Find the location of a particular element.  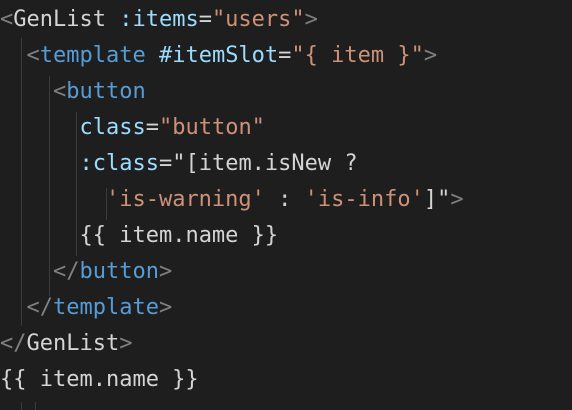

code-line: :class="[item.isNew ? is located at coordinates (179, 164).